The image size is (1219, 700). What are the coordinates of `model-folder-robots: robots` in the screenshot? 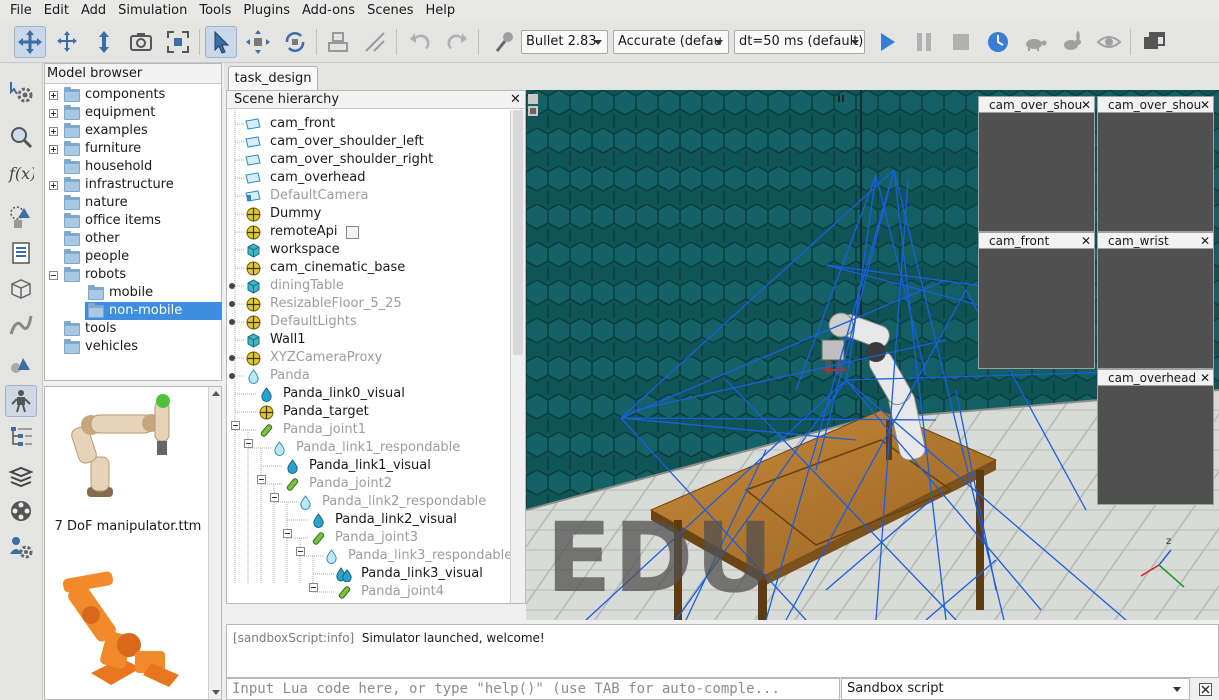 It's located at (87, 275).